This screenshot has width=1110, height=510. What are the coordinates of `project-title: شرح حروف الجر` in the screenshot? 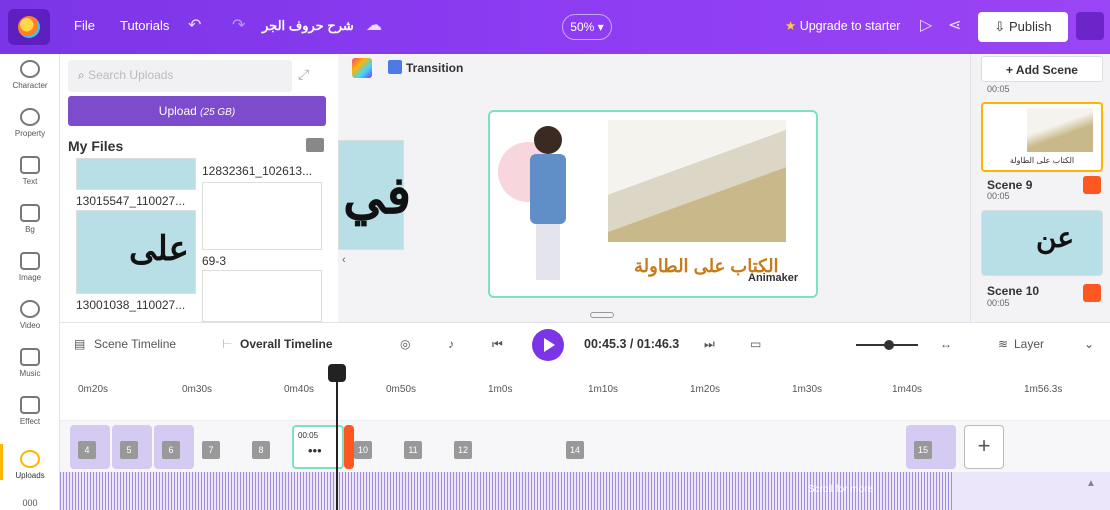 It's located at (308, 26).